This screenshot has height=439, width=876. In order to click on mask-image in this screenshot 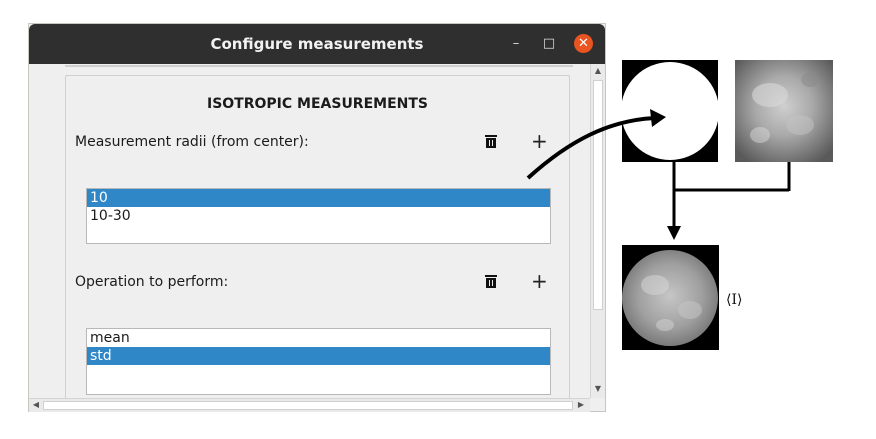, I will do `click(670, 111)`.